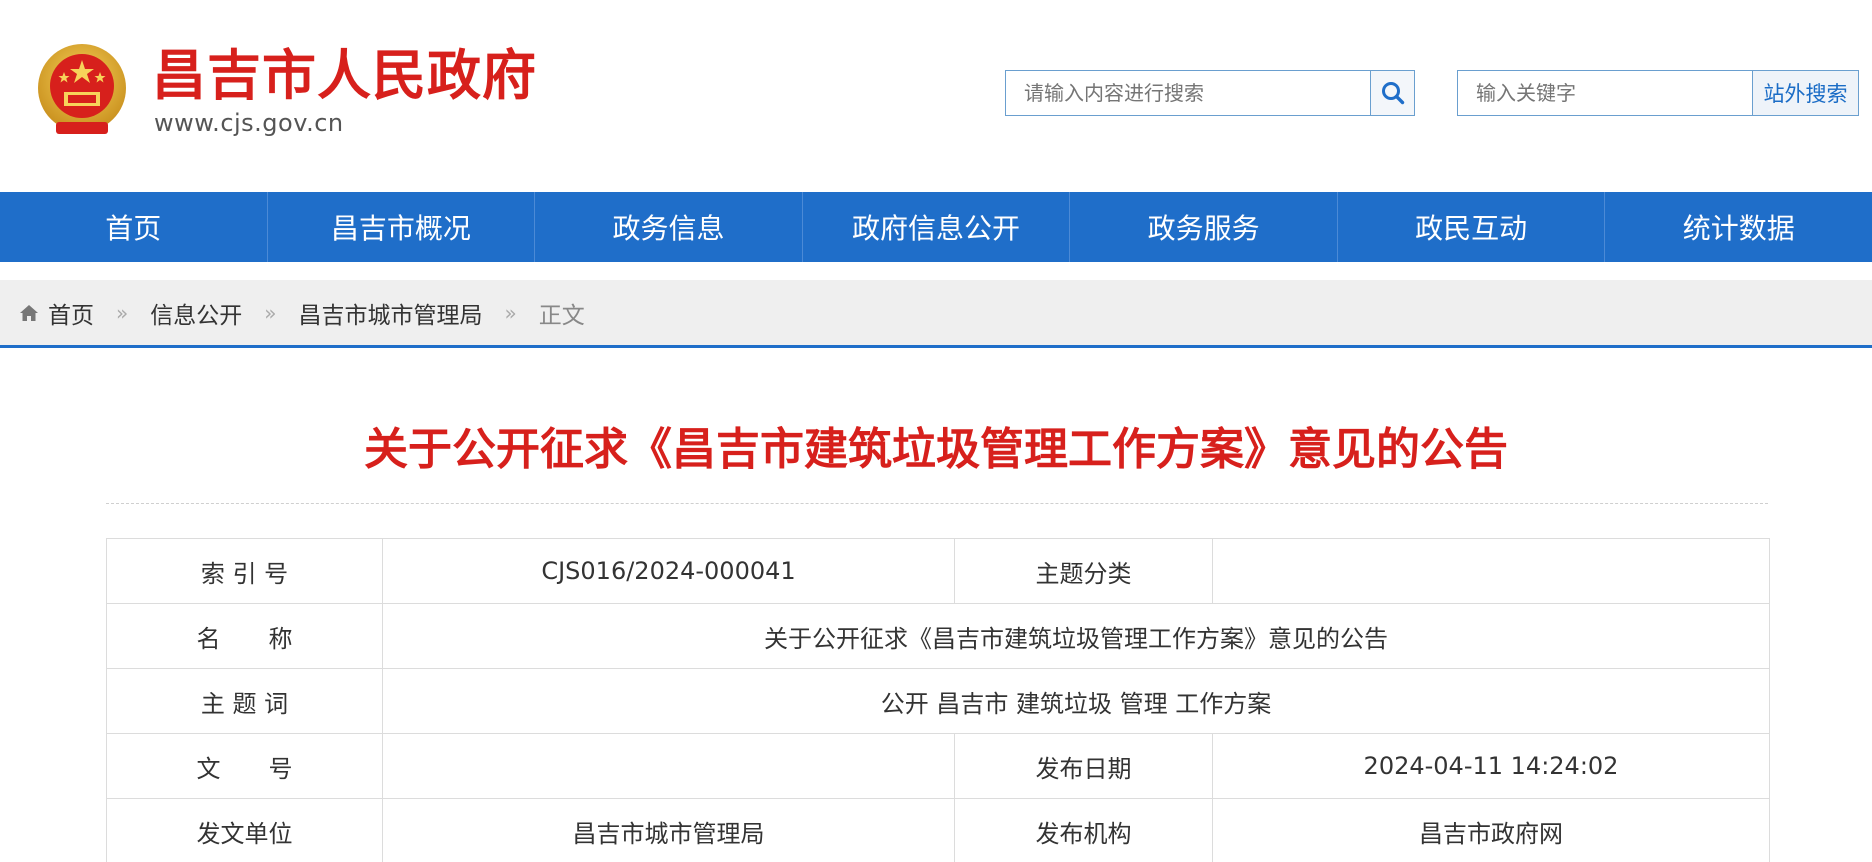  I want to click on nav-item-gov-services: 政务服务, so click(1204, 227).